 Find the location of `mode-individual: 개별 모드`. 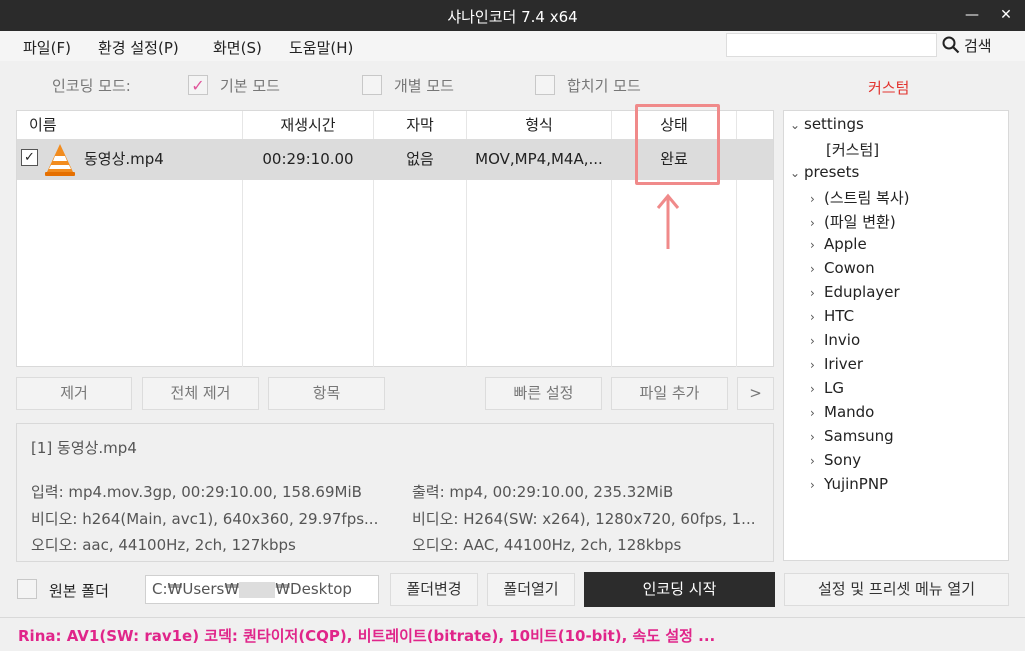

mode-individual: 개별 모드 is located at coordinates (408, 85).